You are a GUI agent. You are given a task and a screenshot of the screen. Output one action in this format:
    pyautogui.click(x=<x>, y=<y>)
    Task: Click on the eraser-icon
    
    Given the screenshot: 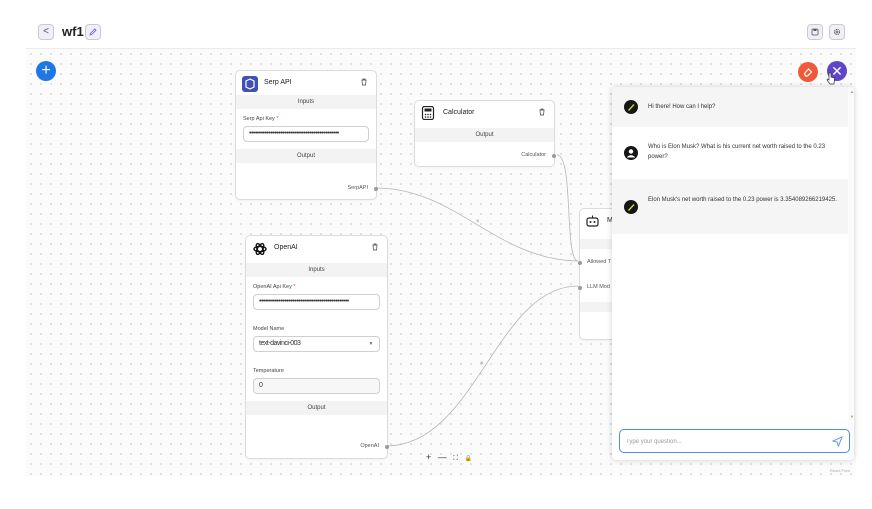 What is the action you would take?
    pyautogui.click(x=808, y=72)
    